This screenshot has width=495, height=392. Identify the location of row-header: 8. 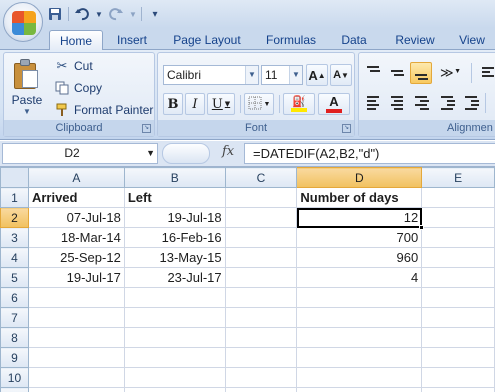
(14, 337).